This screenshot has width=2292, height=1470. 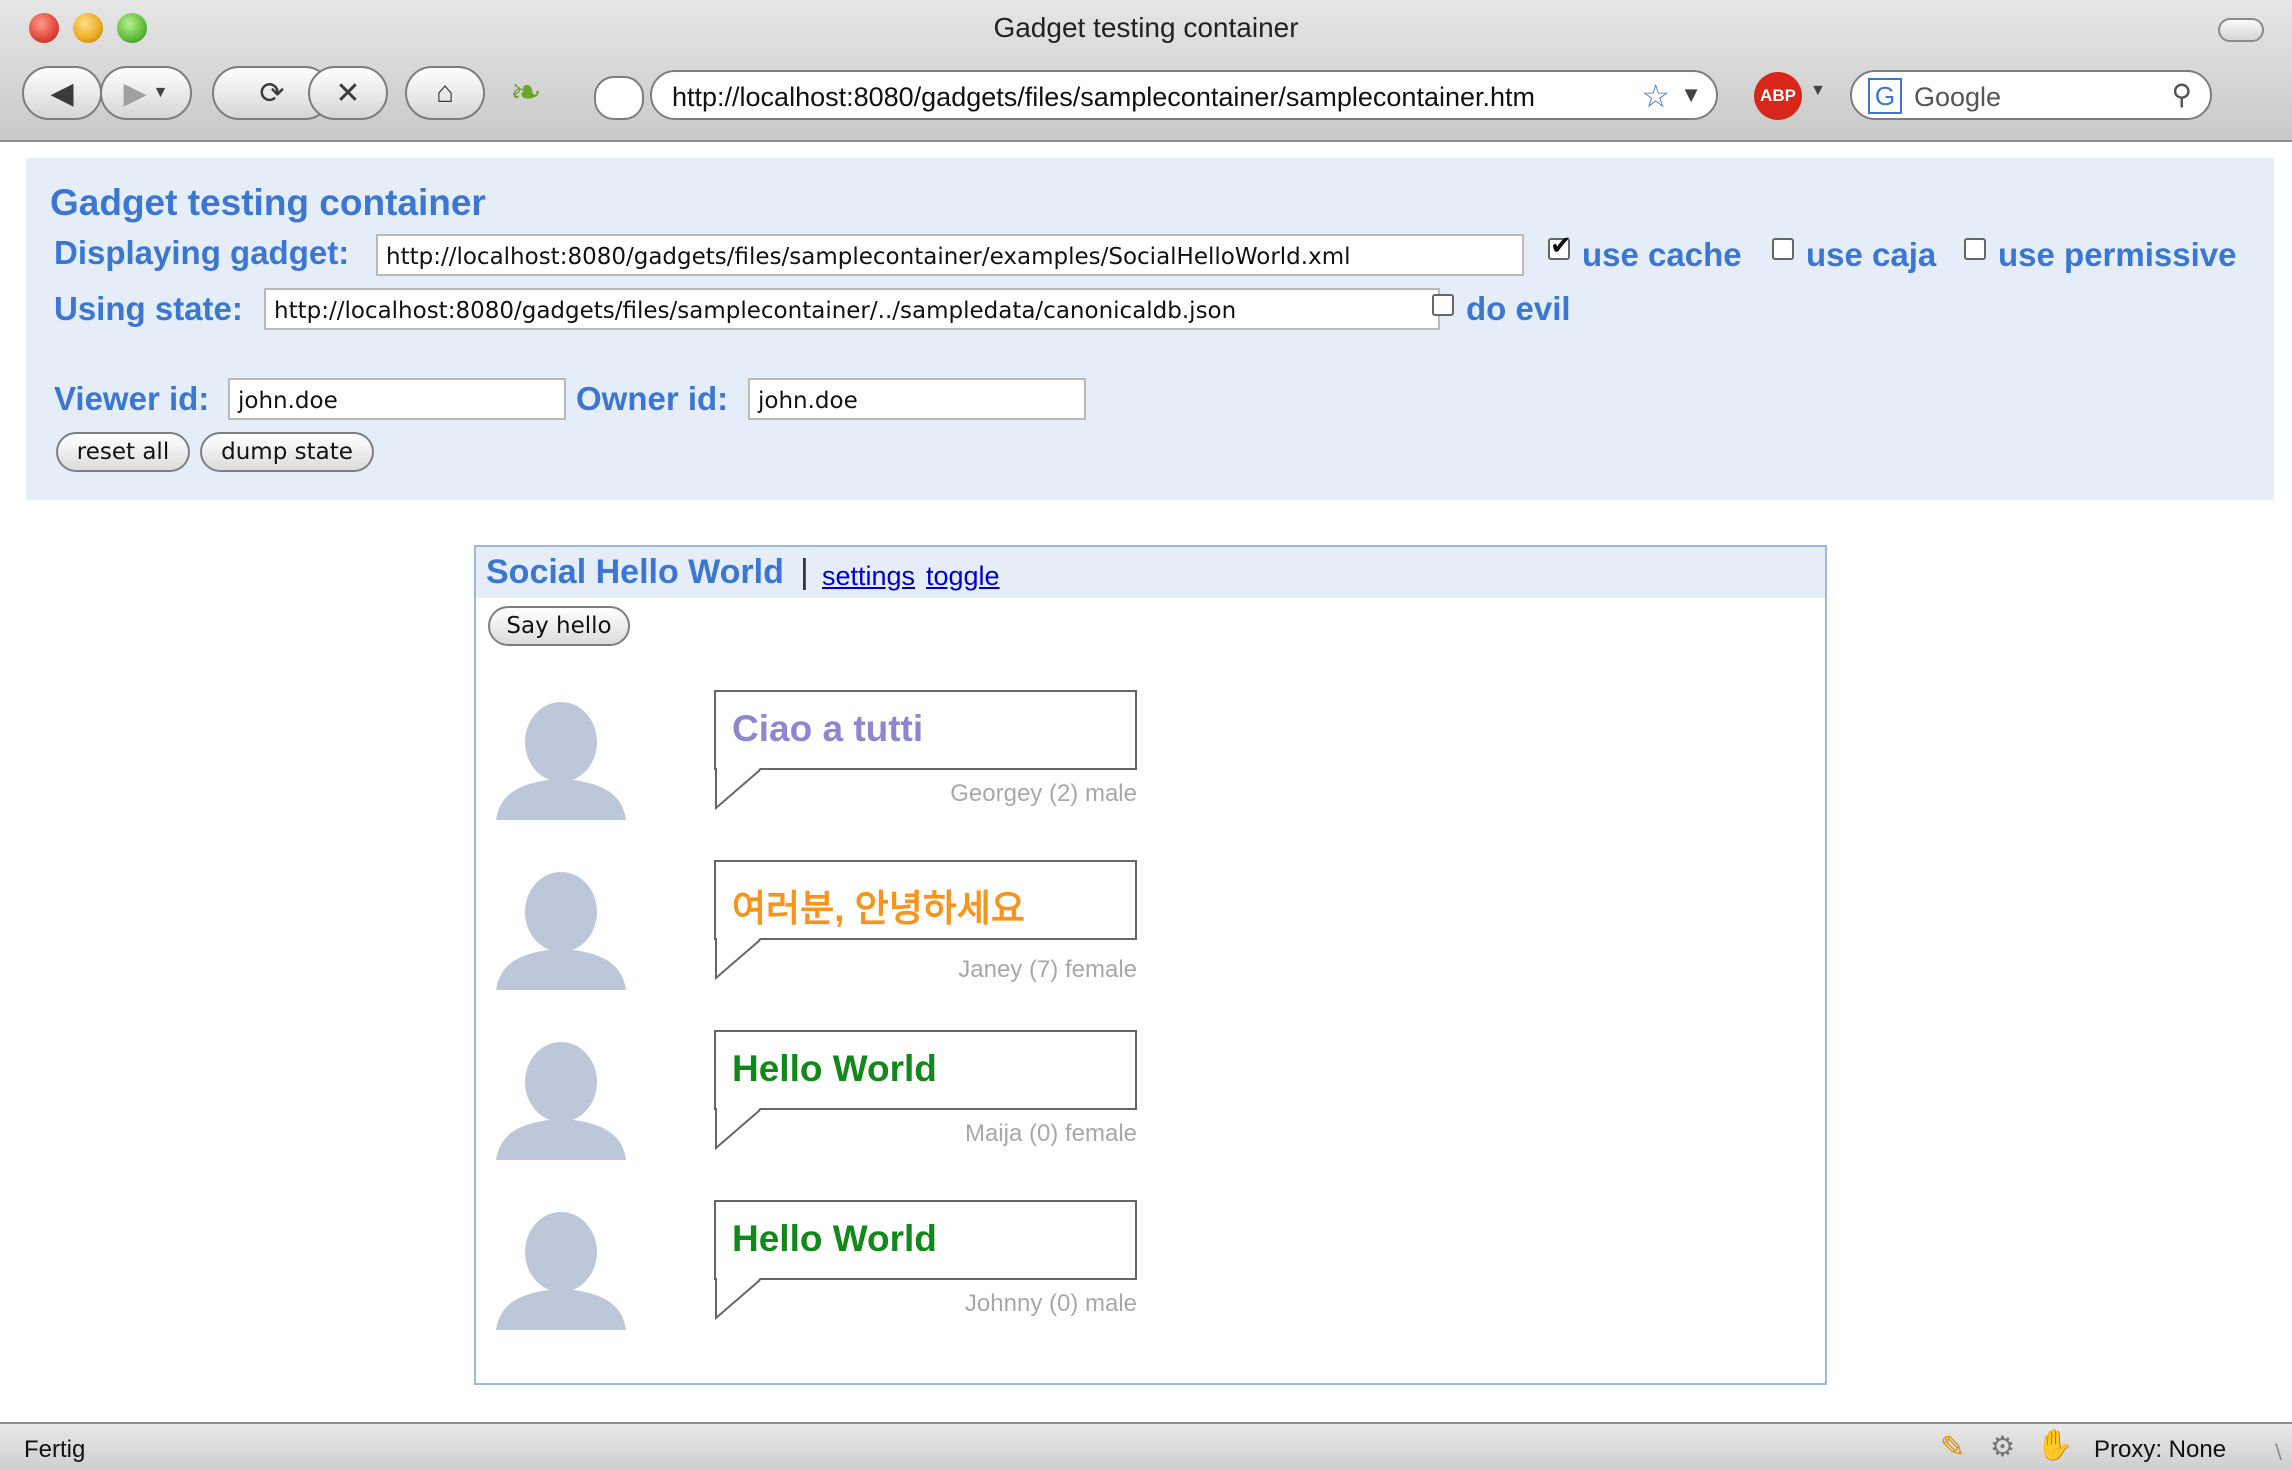 I want to click on use-permissive-label: use permissive, so click(x=2117, y=254).